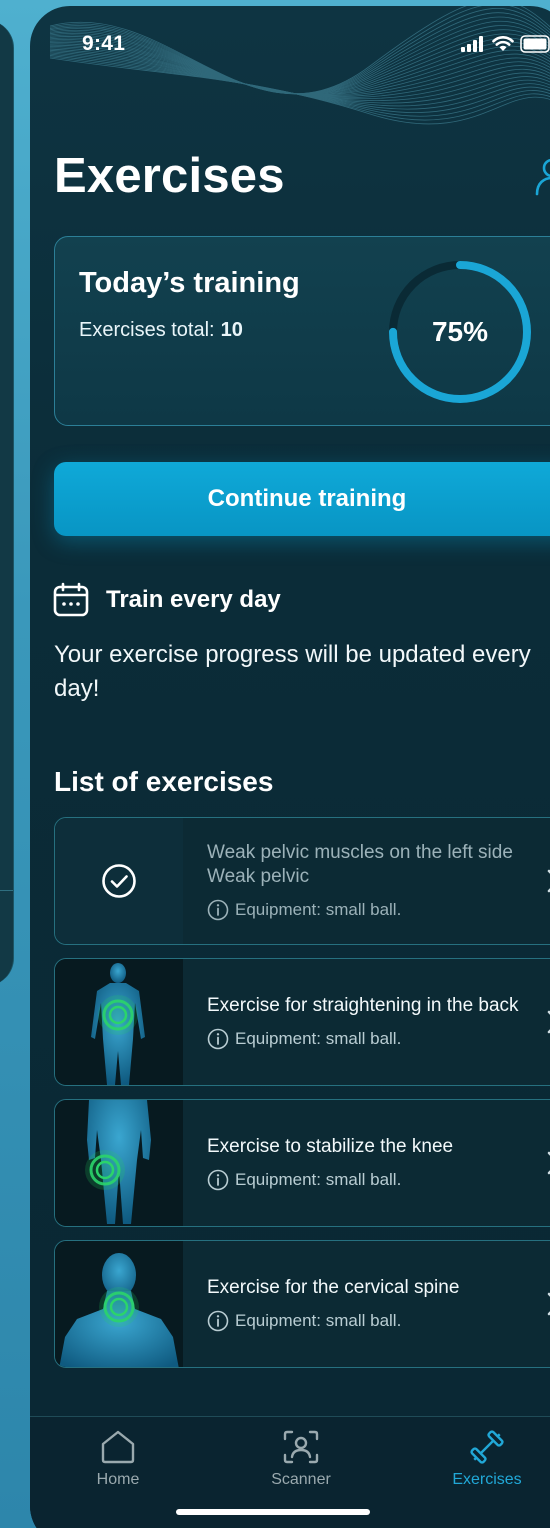  What do you see at coordinates (300, 65) in the screenshot?
I see `decorative-waves` at bounding box center [300, 65].